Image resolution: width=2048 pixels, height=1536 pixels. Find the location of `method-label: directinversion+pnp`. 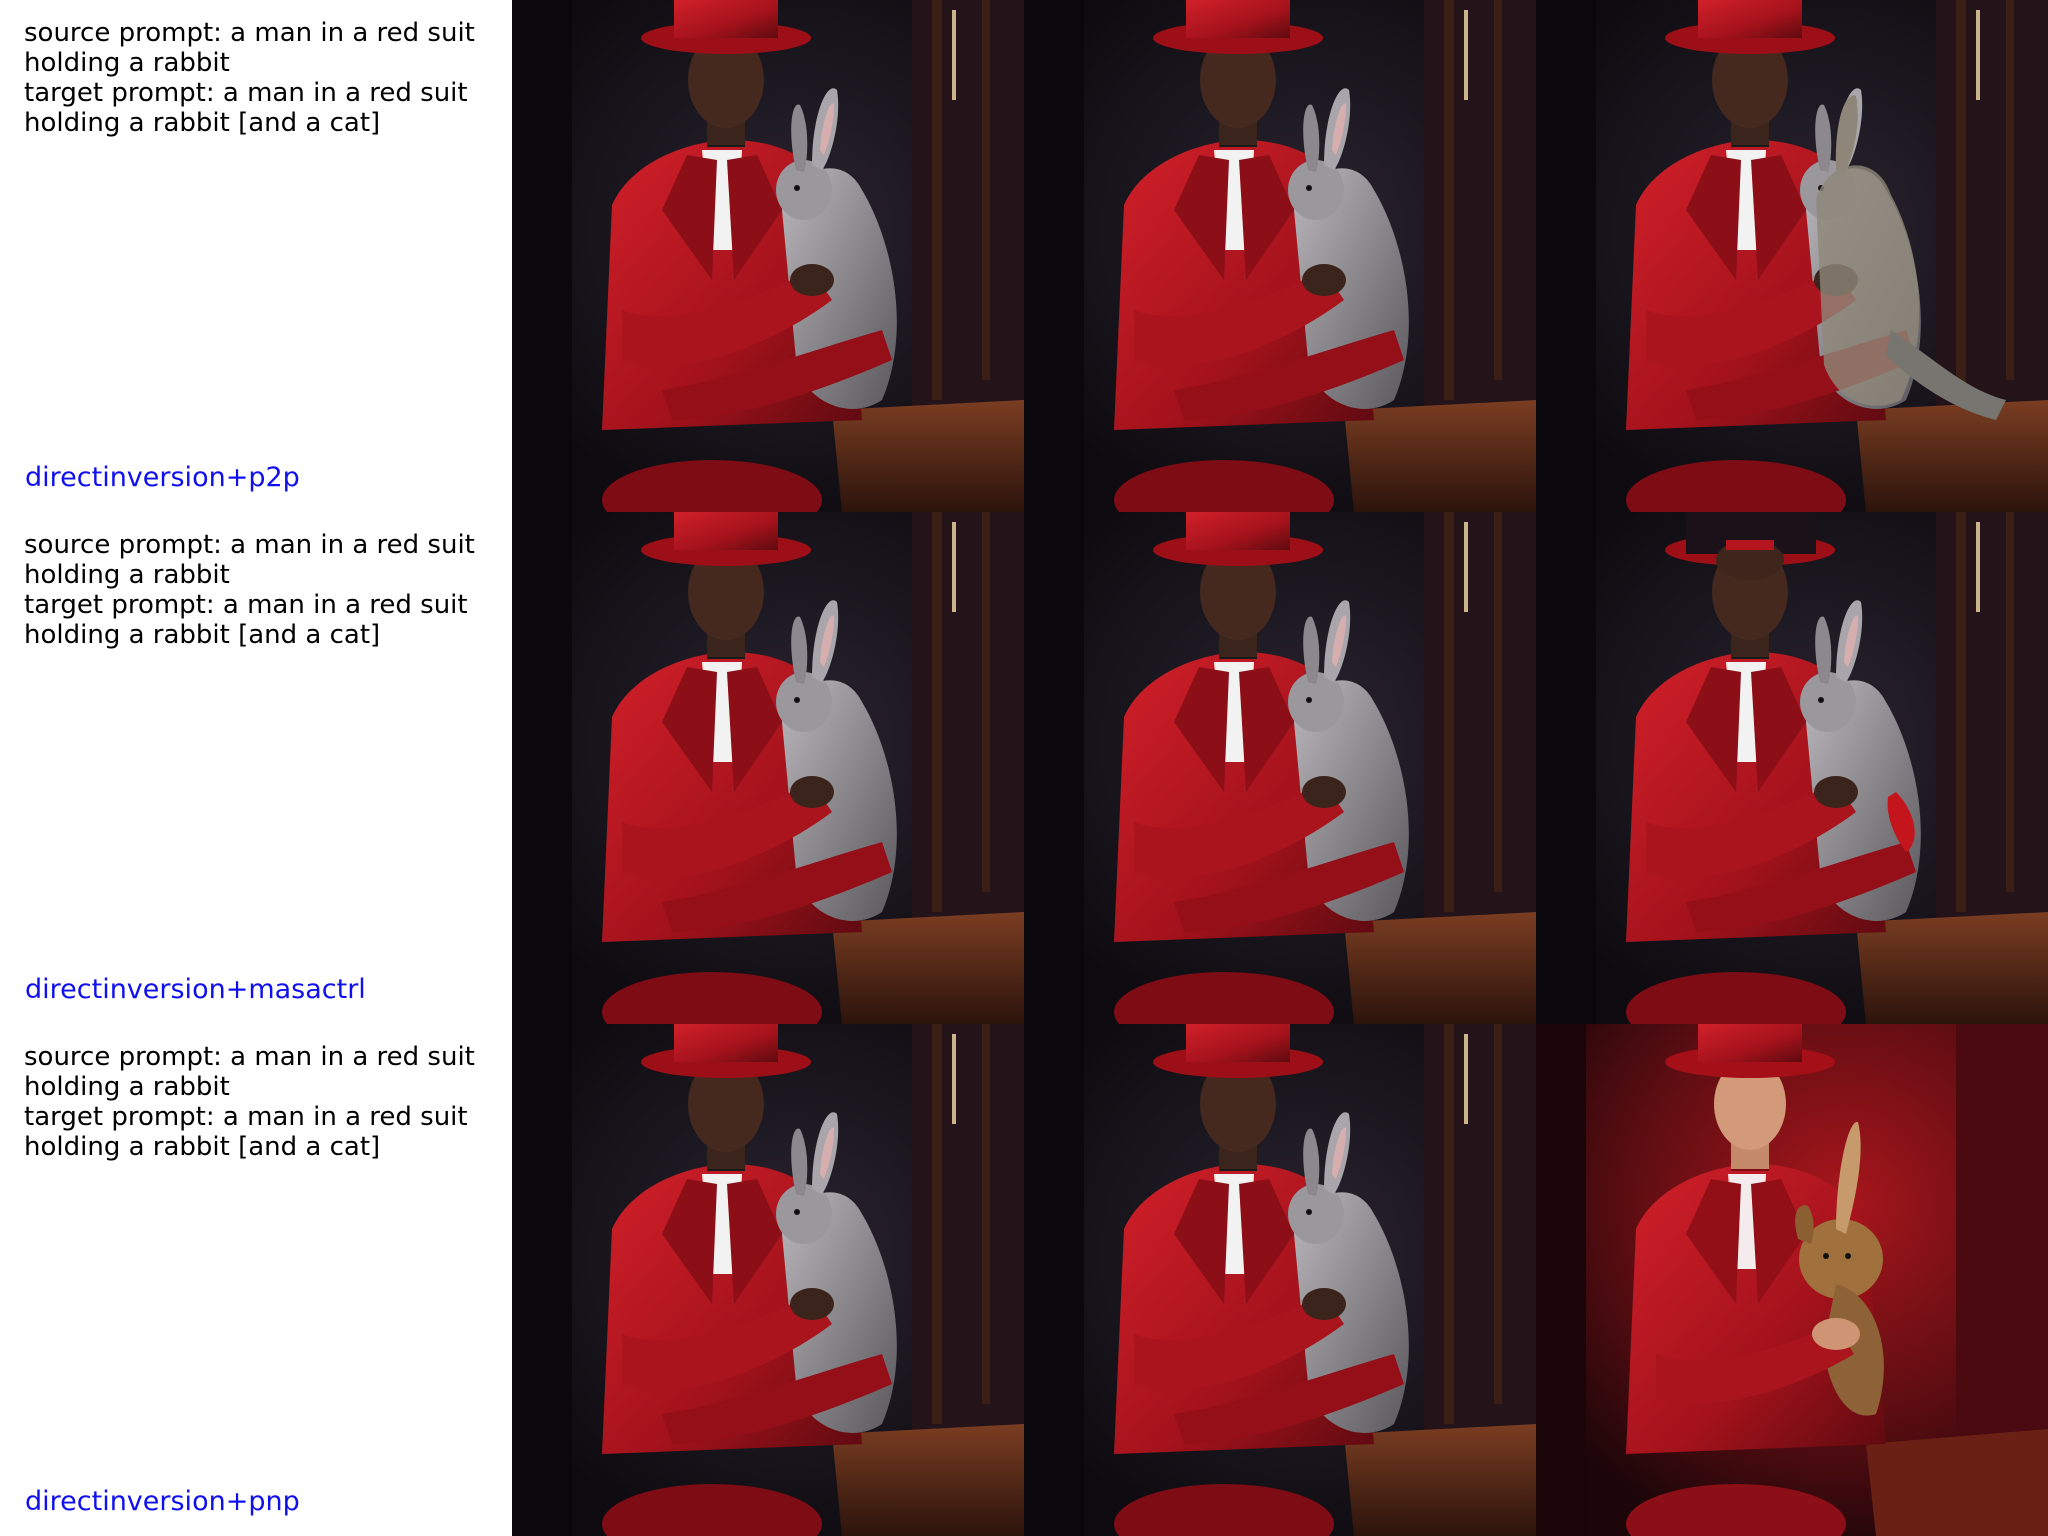

method-label: directinversion+pnp is located at coordinates (162, 1501).